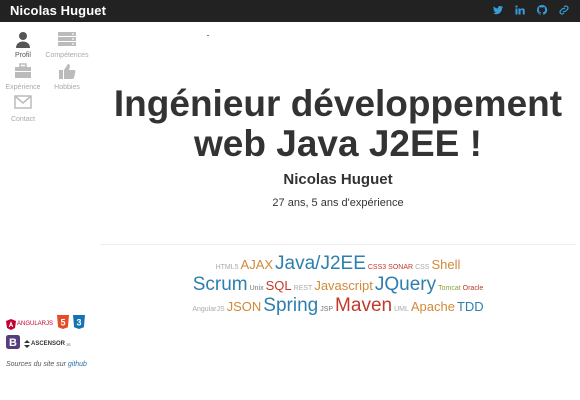 The image size is (580, 400). I want to click on tech-badges: ANGULARJS 5 3 B ASCENSOR JS, so click(50, 335).